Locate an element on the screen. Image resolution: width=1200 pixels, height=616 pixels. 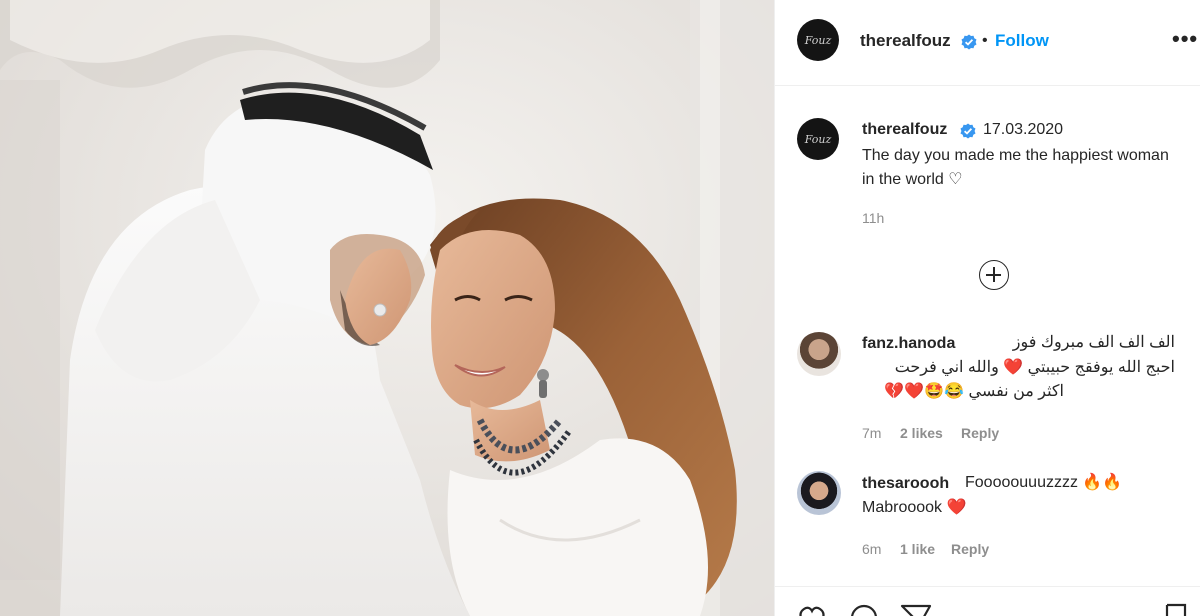
comment-text-line: الف الف الف مبروك فوز is located at coordinates (1093, 342).